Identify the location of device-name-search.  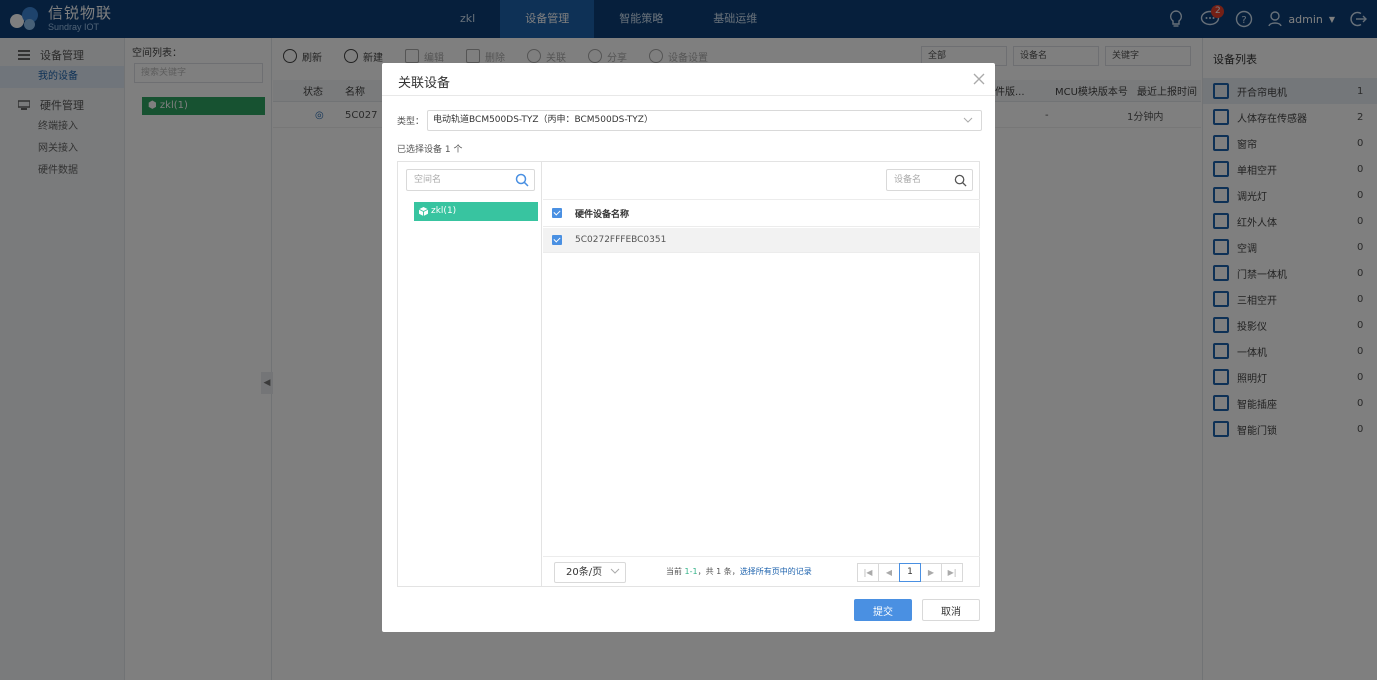
(929, 180).